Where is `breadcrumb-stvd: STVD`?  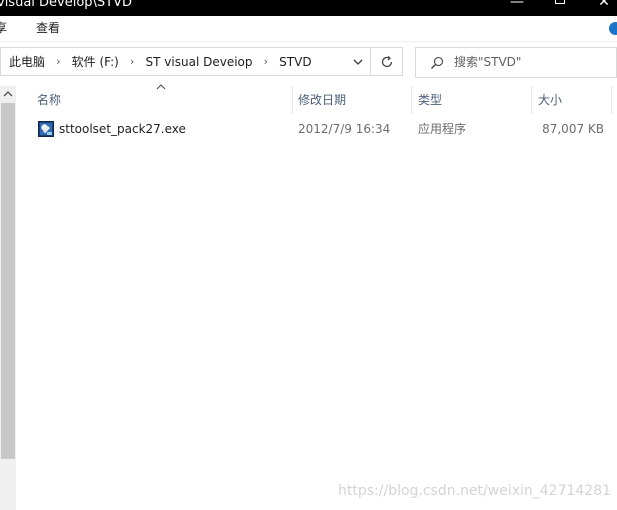 breadcrumb-stvd: STVD is located at coordinates (295, 62).